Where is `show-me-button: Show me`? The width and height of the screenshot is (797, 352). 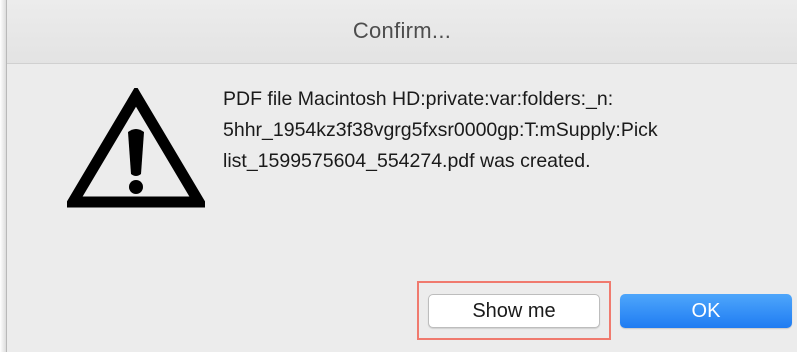 show-me-button: Show me is located at coordinates (514, 311).